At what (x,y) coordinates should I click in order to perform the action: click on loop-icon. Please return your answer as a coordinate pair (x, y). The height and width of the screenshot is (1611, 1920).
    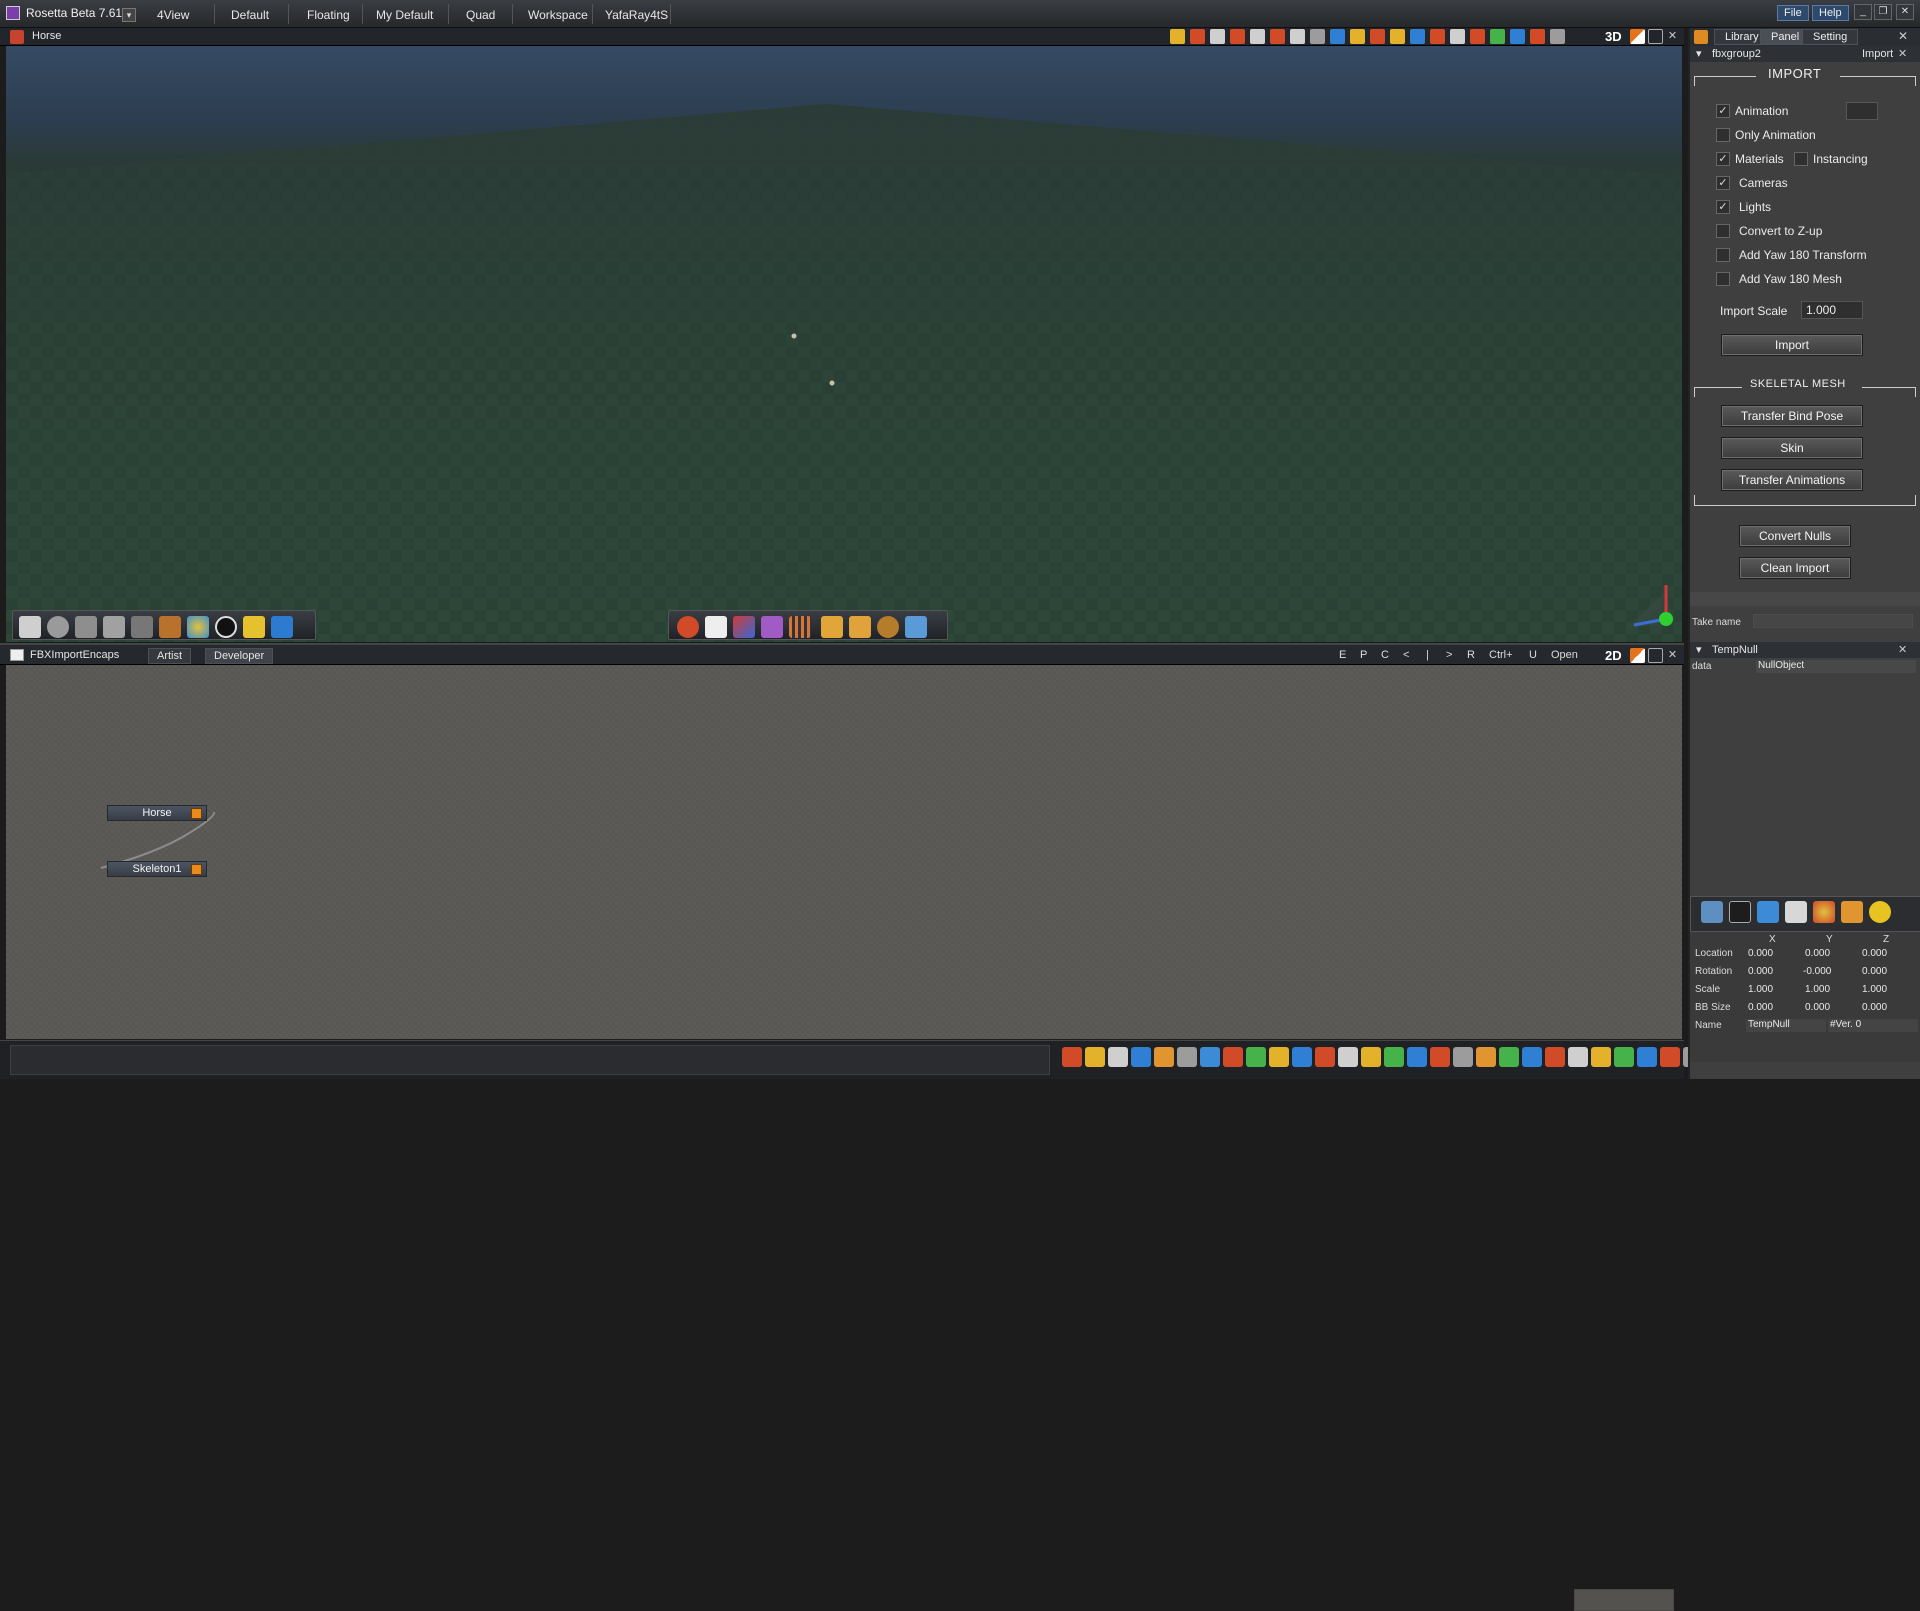
    Looking at the image, I should click on (888, 627).